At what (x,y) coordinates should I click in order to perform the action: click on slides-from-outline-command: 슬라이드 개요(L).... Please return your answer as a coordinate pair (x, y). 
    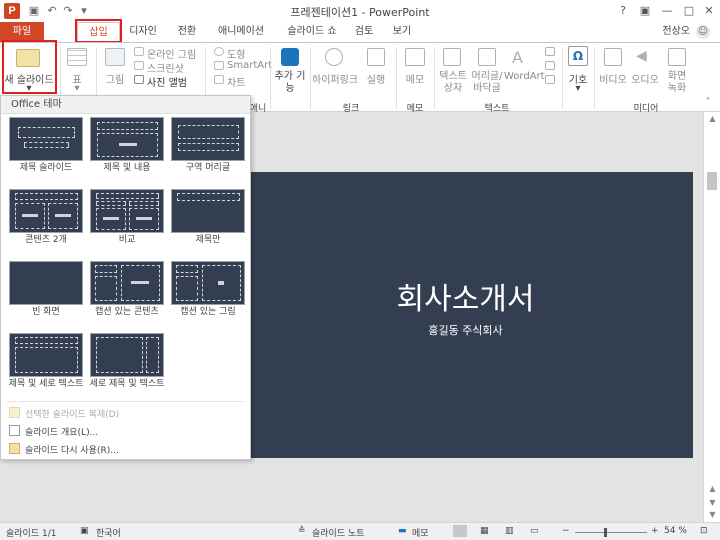
    Looking at the image, I should click on (61, 431).